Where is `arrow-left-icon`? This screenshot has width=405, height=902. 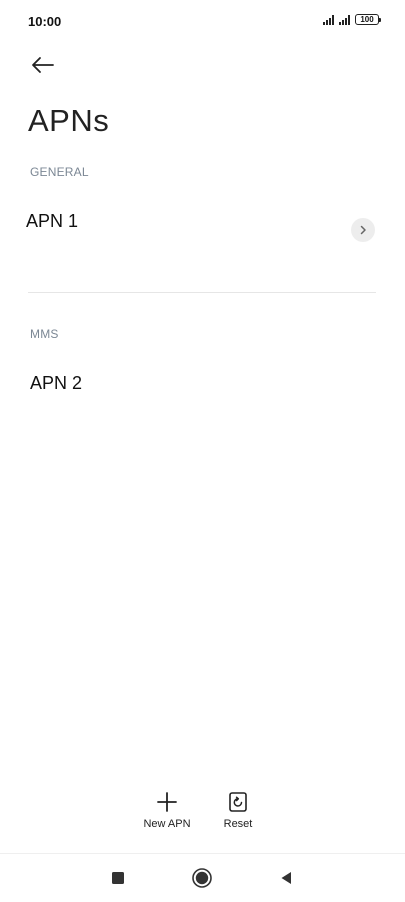
arrow-left-icon is located at coordinates (43, 65).